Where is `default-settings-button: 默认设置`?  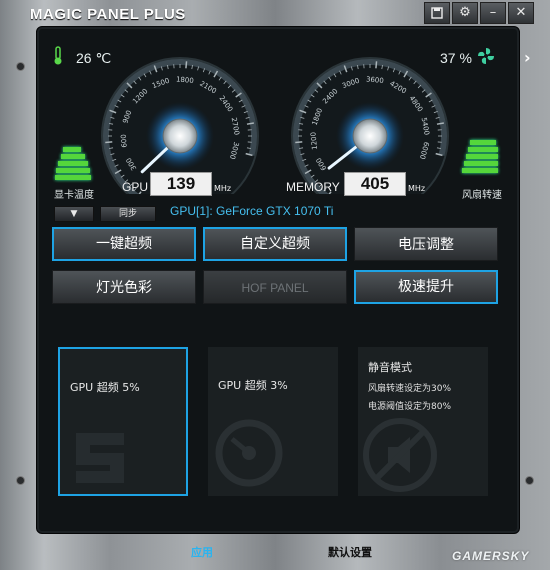 default-settings-button: 默认设置 is located at coordinates (350, 552).